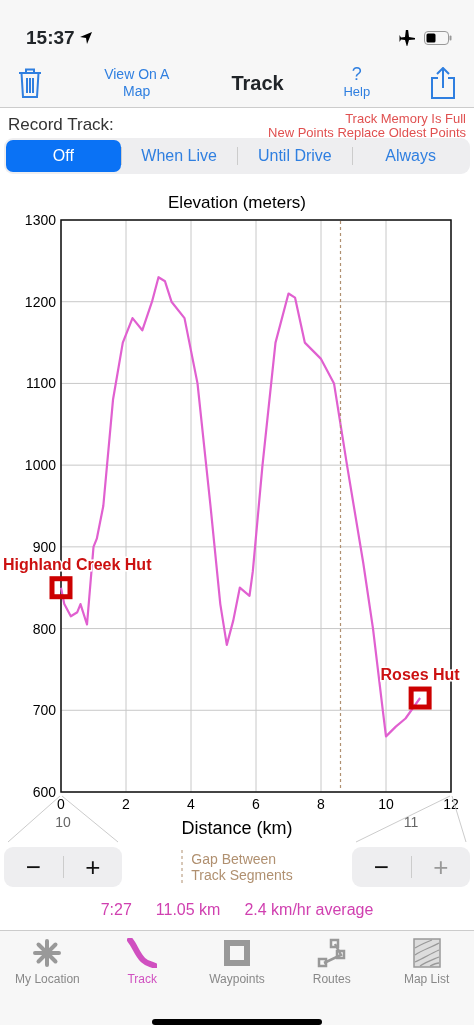  I want to click on x-tick-label: 0, so click(61, 804).